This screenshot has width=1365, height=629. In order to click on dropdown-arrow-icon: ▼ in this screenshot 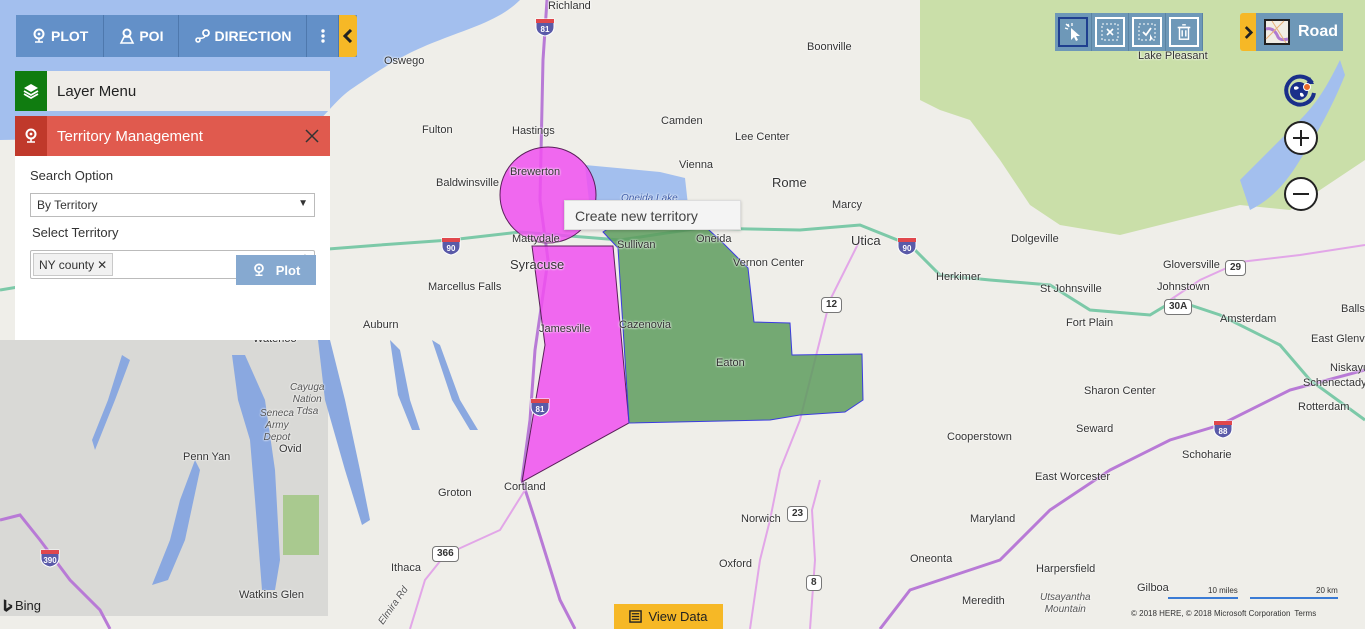, I will do `click(303, 203)`.